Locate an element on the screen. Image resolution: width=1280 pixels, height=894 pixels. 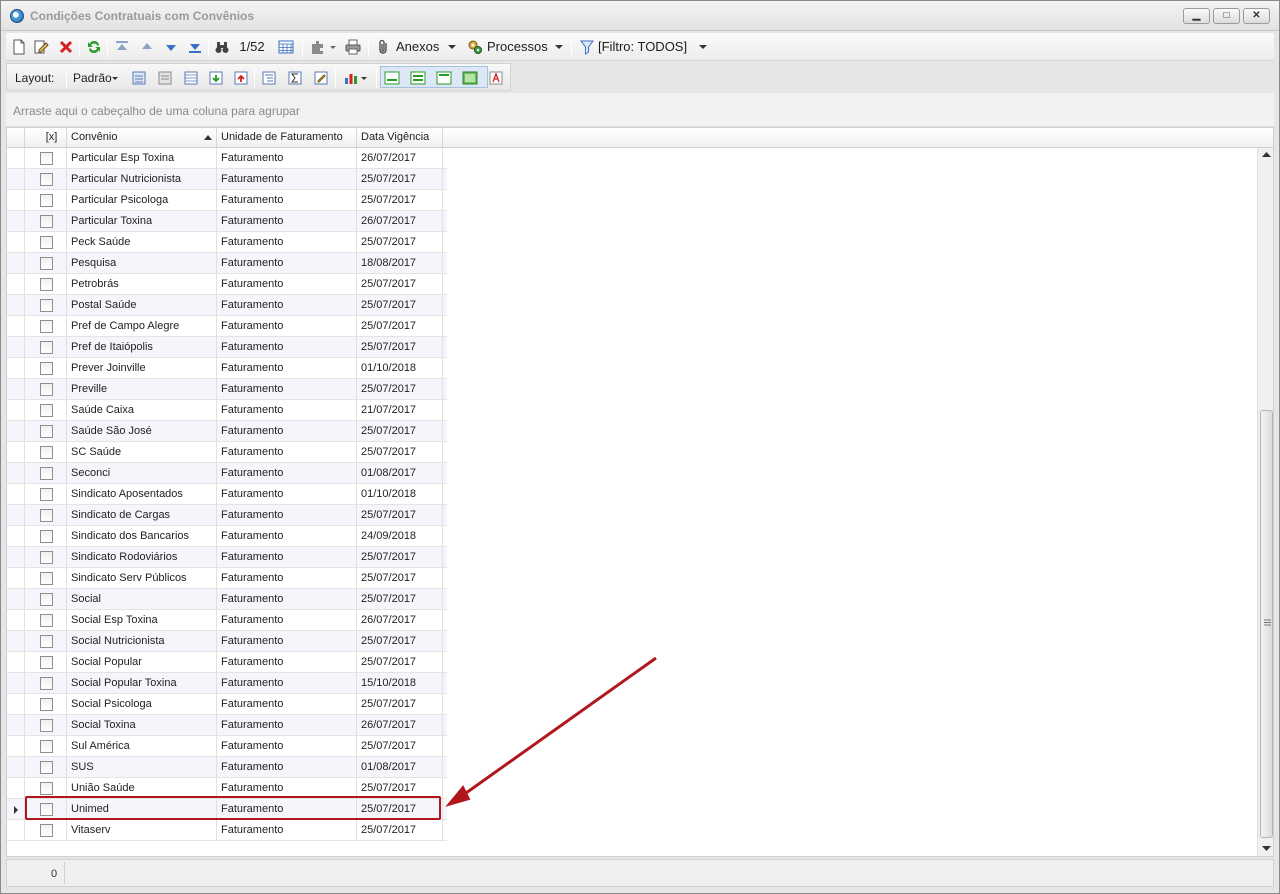
chart-icon is located at coordinates (351, 78).